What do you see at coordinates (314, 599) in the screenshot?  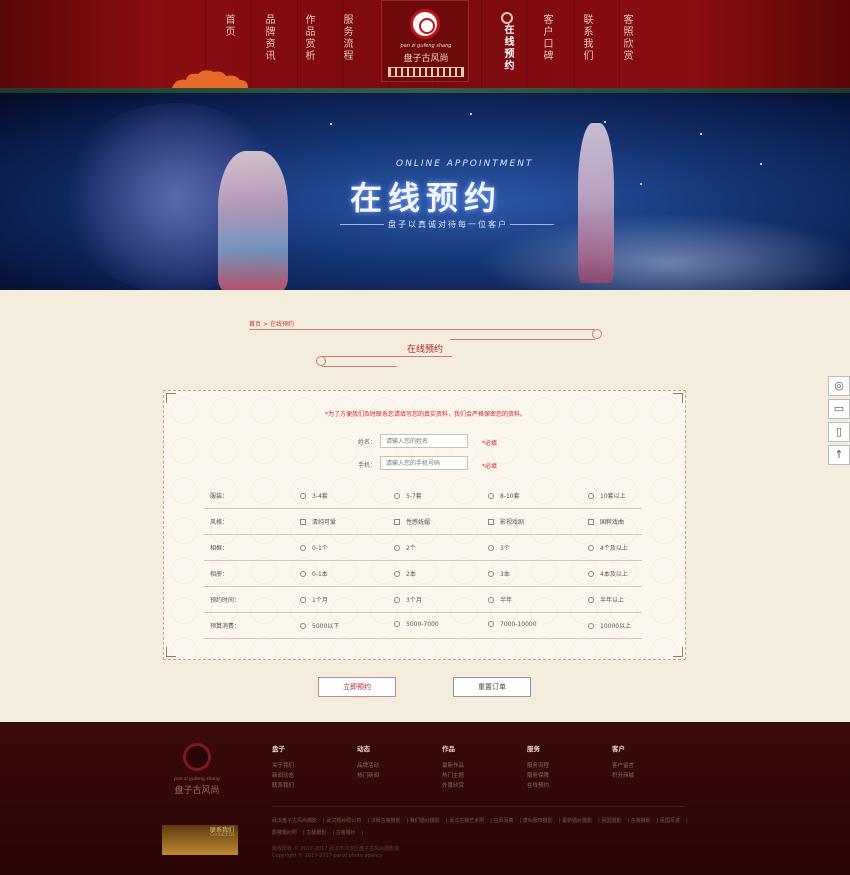 I see `radio-option: 1个月` at bounding box center [314, 599].